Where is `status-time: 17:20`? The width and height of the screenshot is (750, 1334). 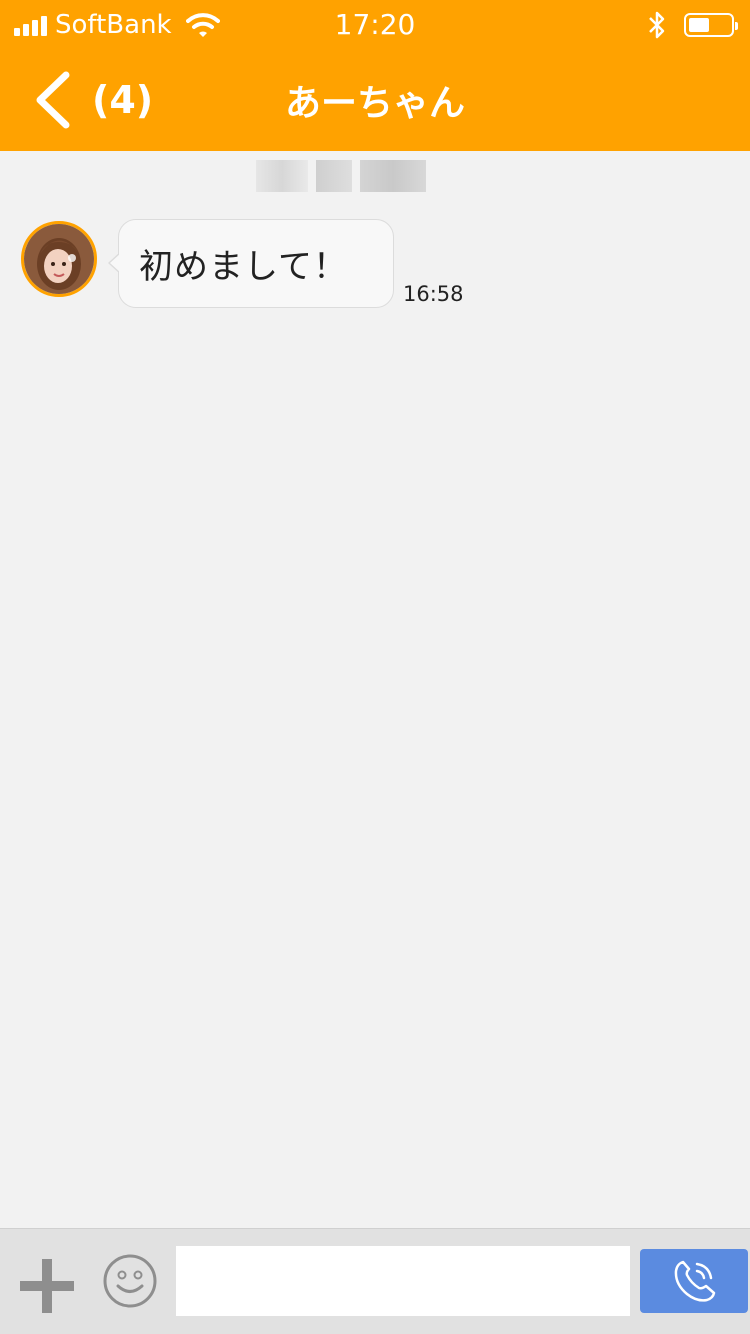
status-time: 17:20 is located at coordinates (375, 24).